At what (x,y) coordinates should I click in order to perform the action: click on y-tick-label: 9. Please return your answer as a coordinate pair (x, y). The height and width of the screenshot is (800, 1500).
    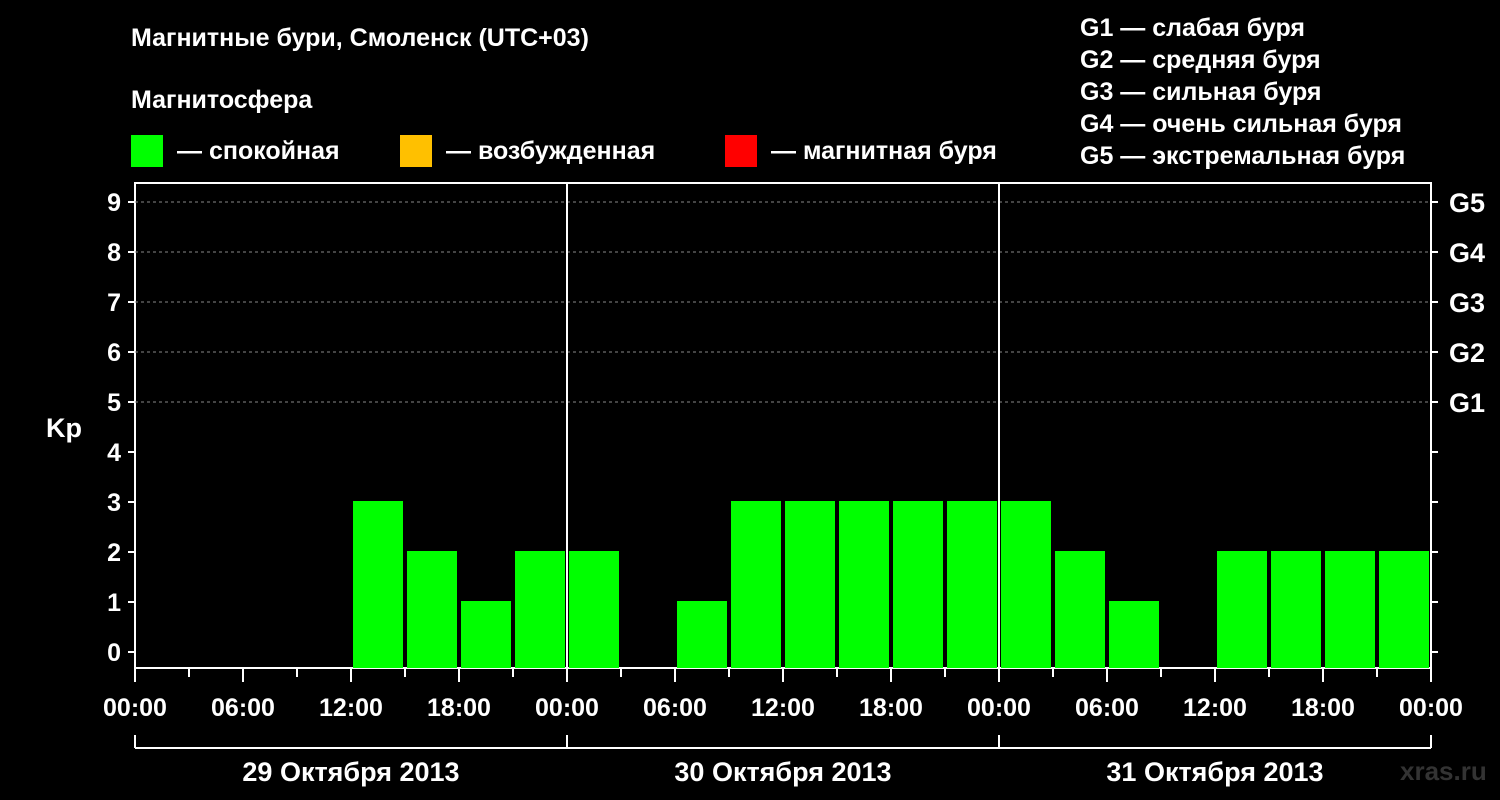
    Looking at the image, I should click on (114, 203).